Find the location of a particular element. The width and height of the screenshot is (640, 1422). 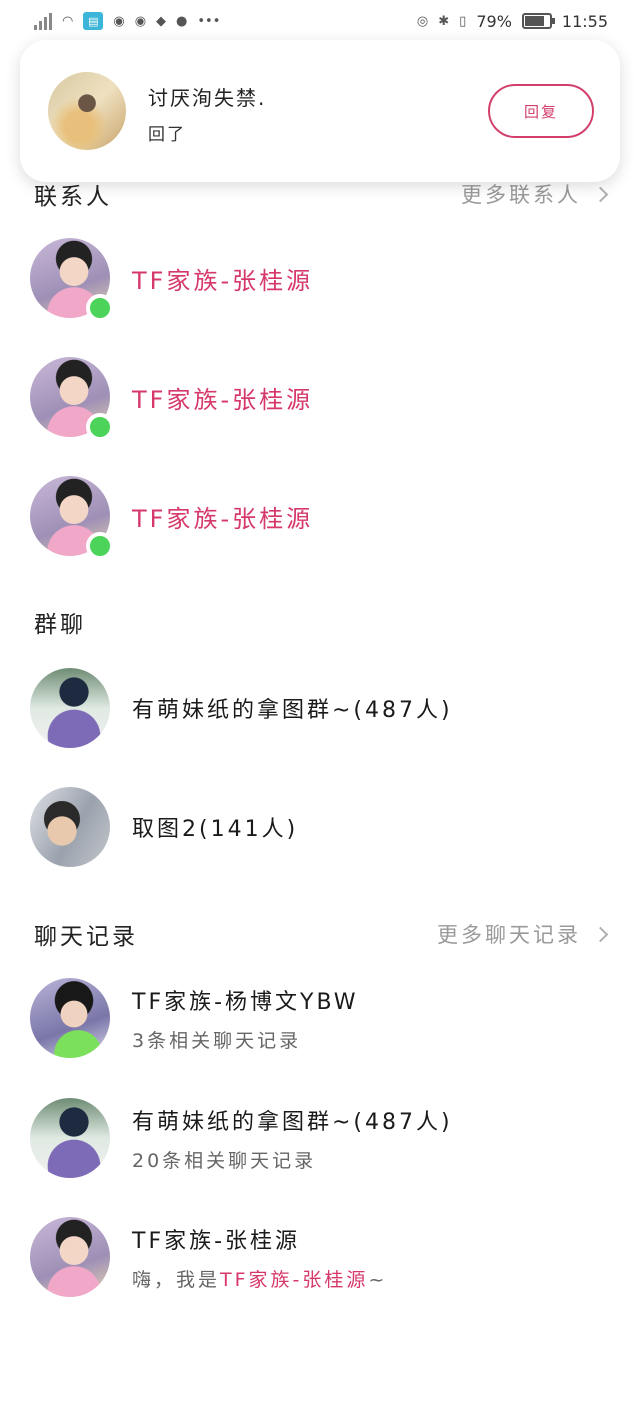

group-item: 取图2(141人) is located at coordinates (320, 827).